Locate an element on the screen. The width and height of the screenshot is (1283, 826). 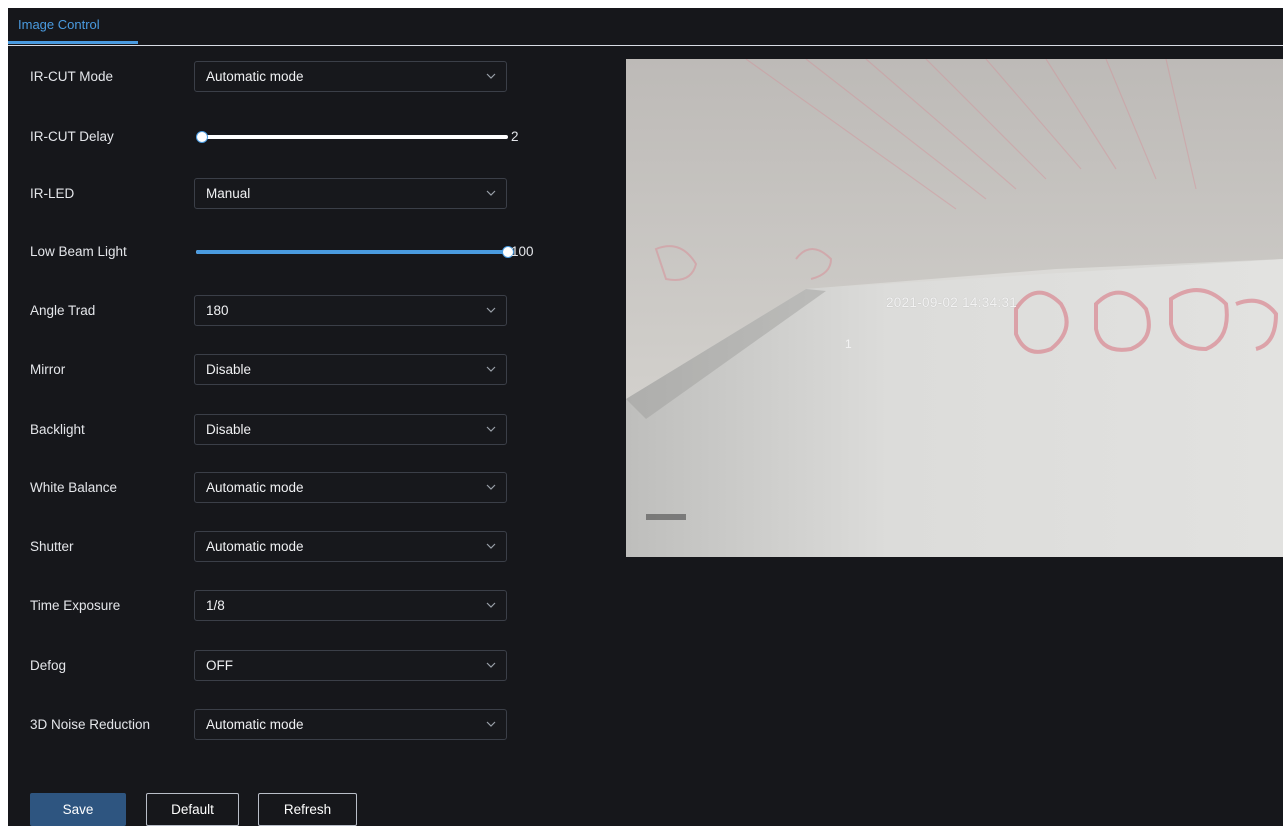
ir-led-row: IR-LED Manual is located at coordinates (288, 194).